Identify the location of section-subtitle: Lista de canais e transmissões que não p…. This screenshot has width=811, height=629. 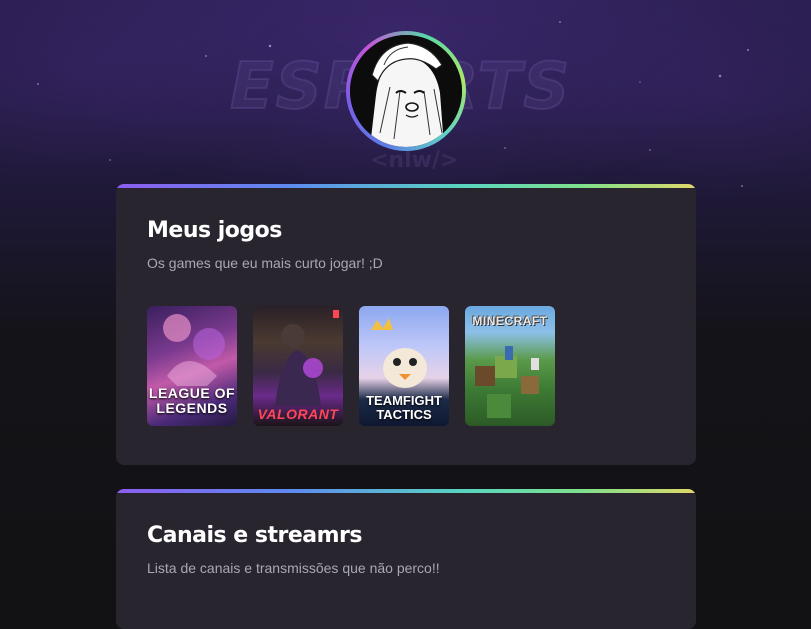
(293, 568).